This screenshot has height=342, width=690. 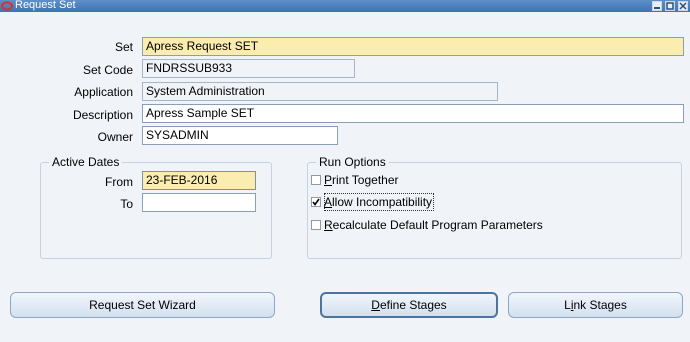 I want to click on print-together-label: Print Together, so click(x=361, y=180).